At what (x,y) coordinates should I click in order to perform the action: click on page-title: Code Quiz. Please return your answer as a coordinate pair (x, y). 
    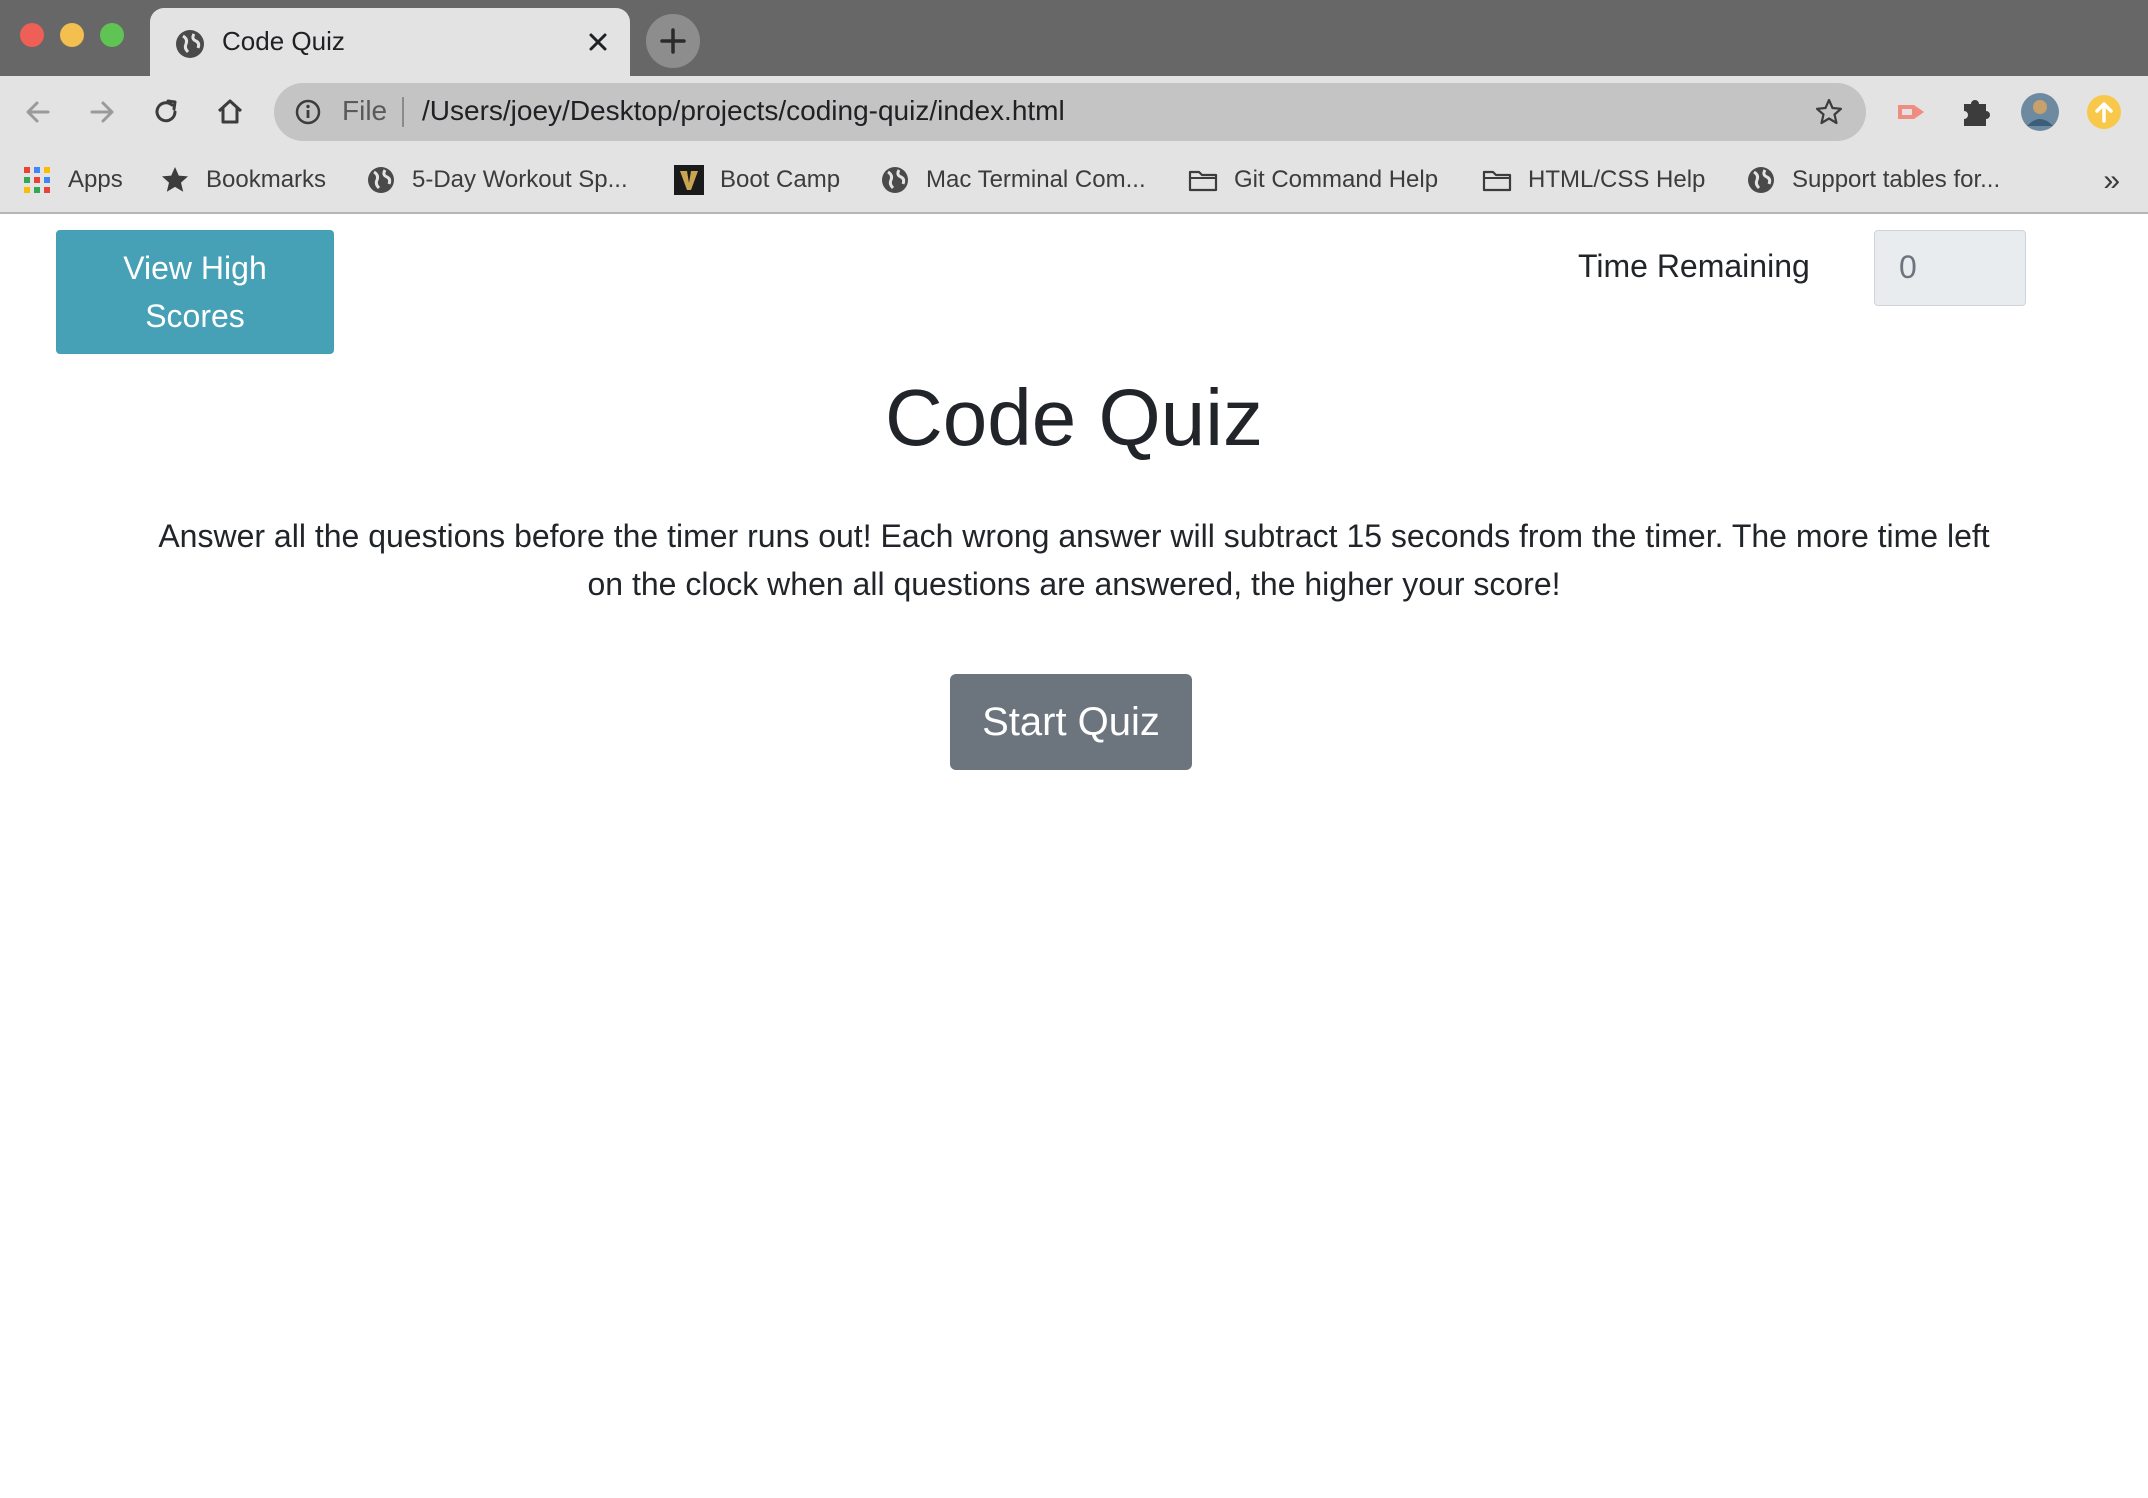
    Looking at the image, I should click on (1074, 417).